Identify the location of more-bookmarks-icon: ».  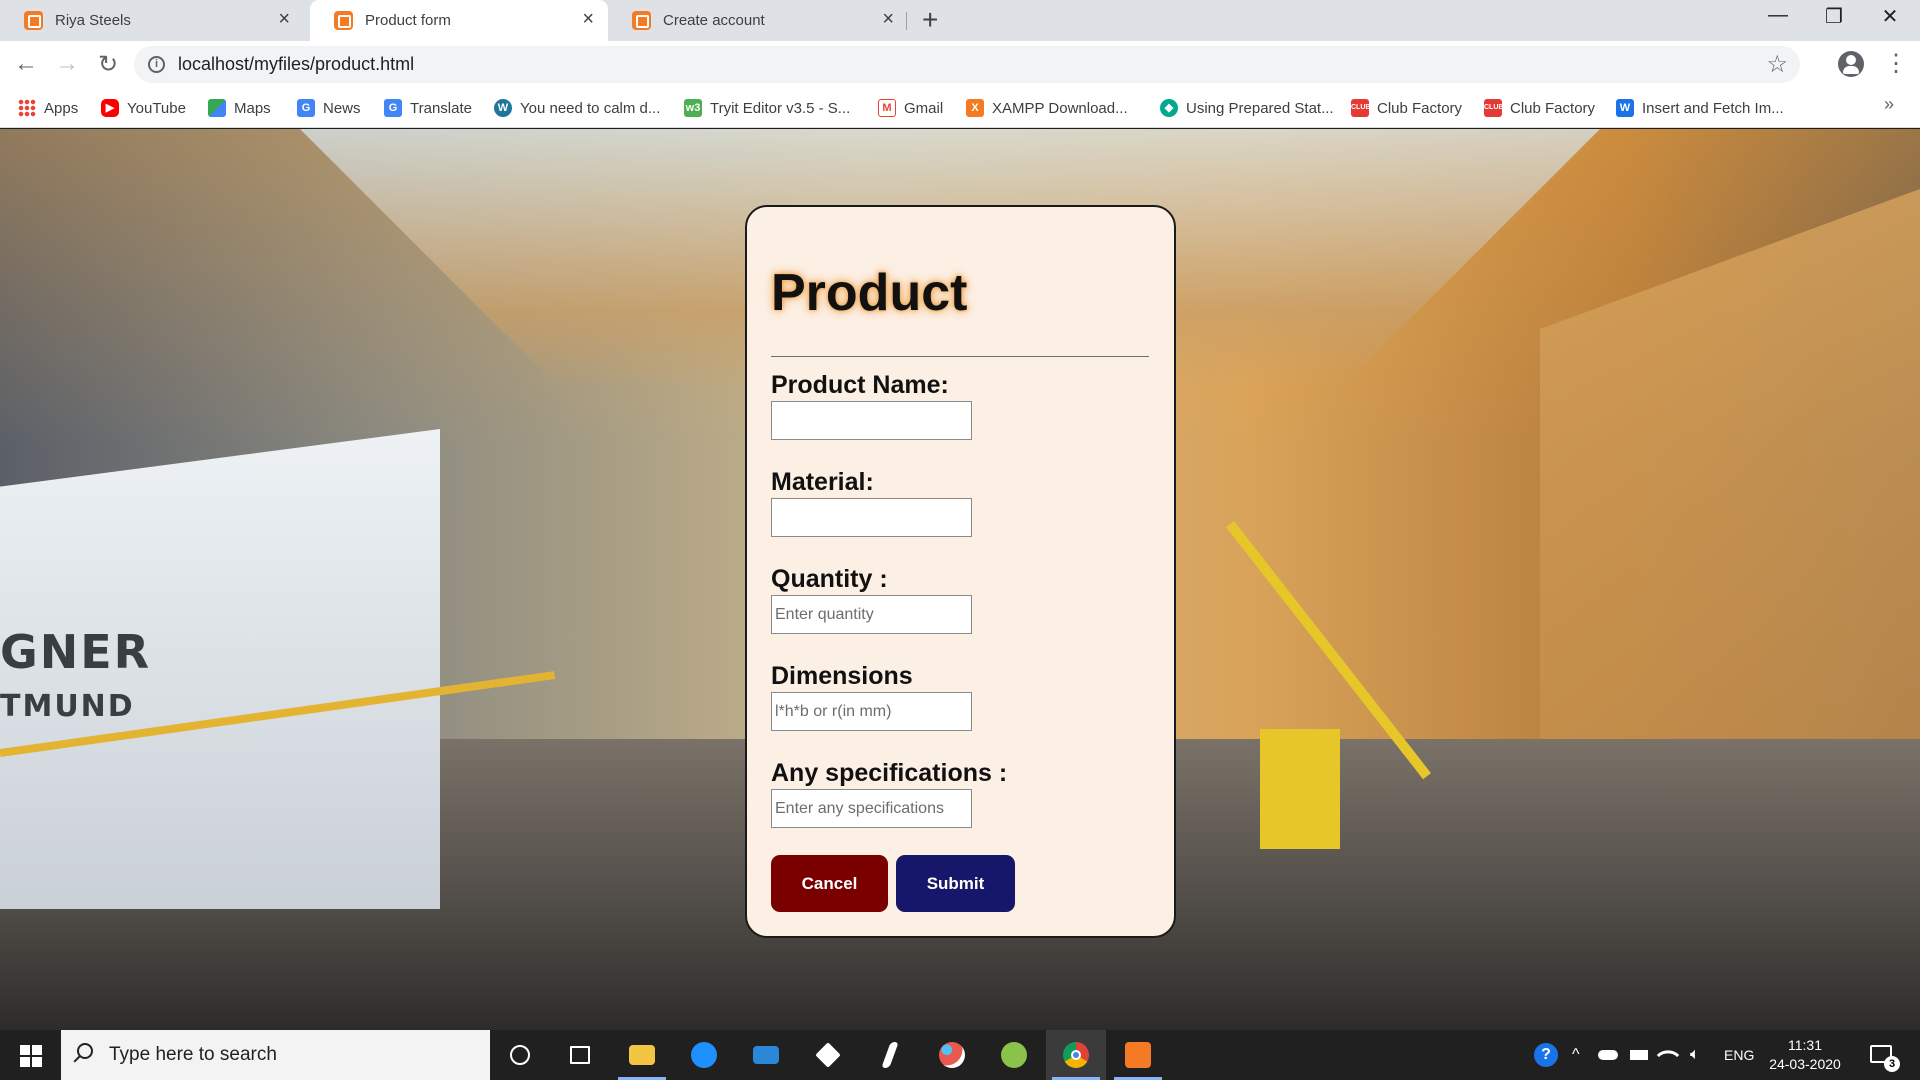
(1889, 104).